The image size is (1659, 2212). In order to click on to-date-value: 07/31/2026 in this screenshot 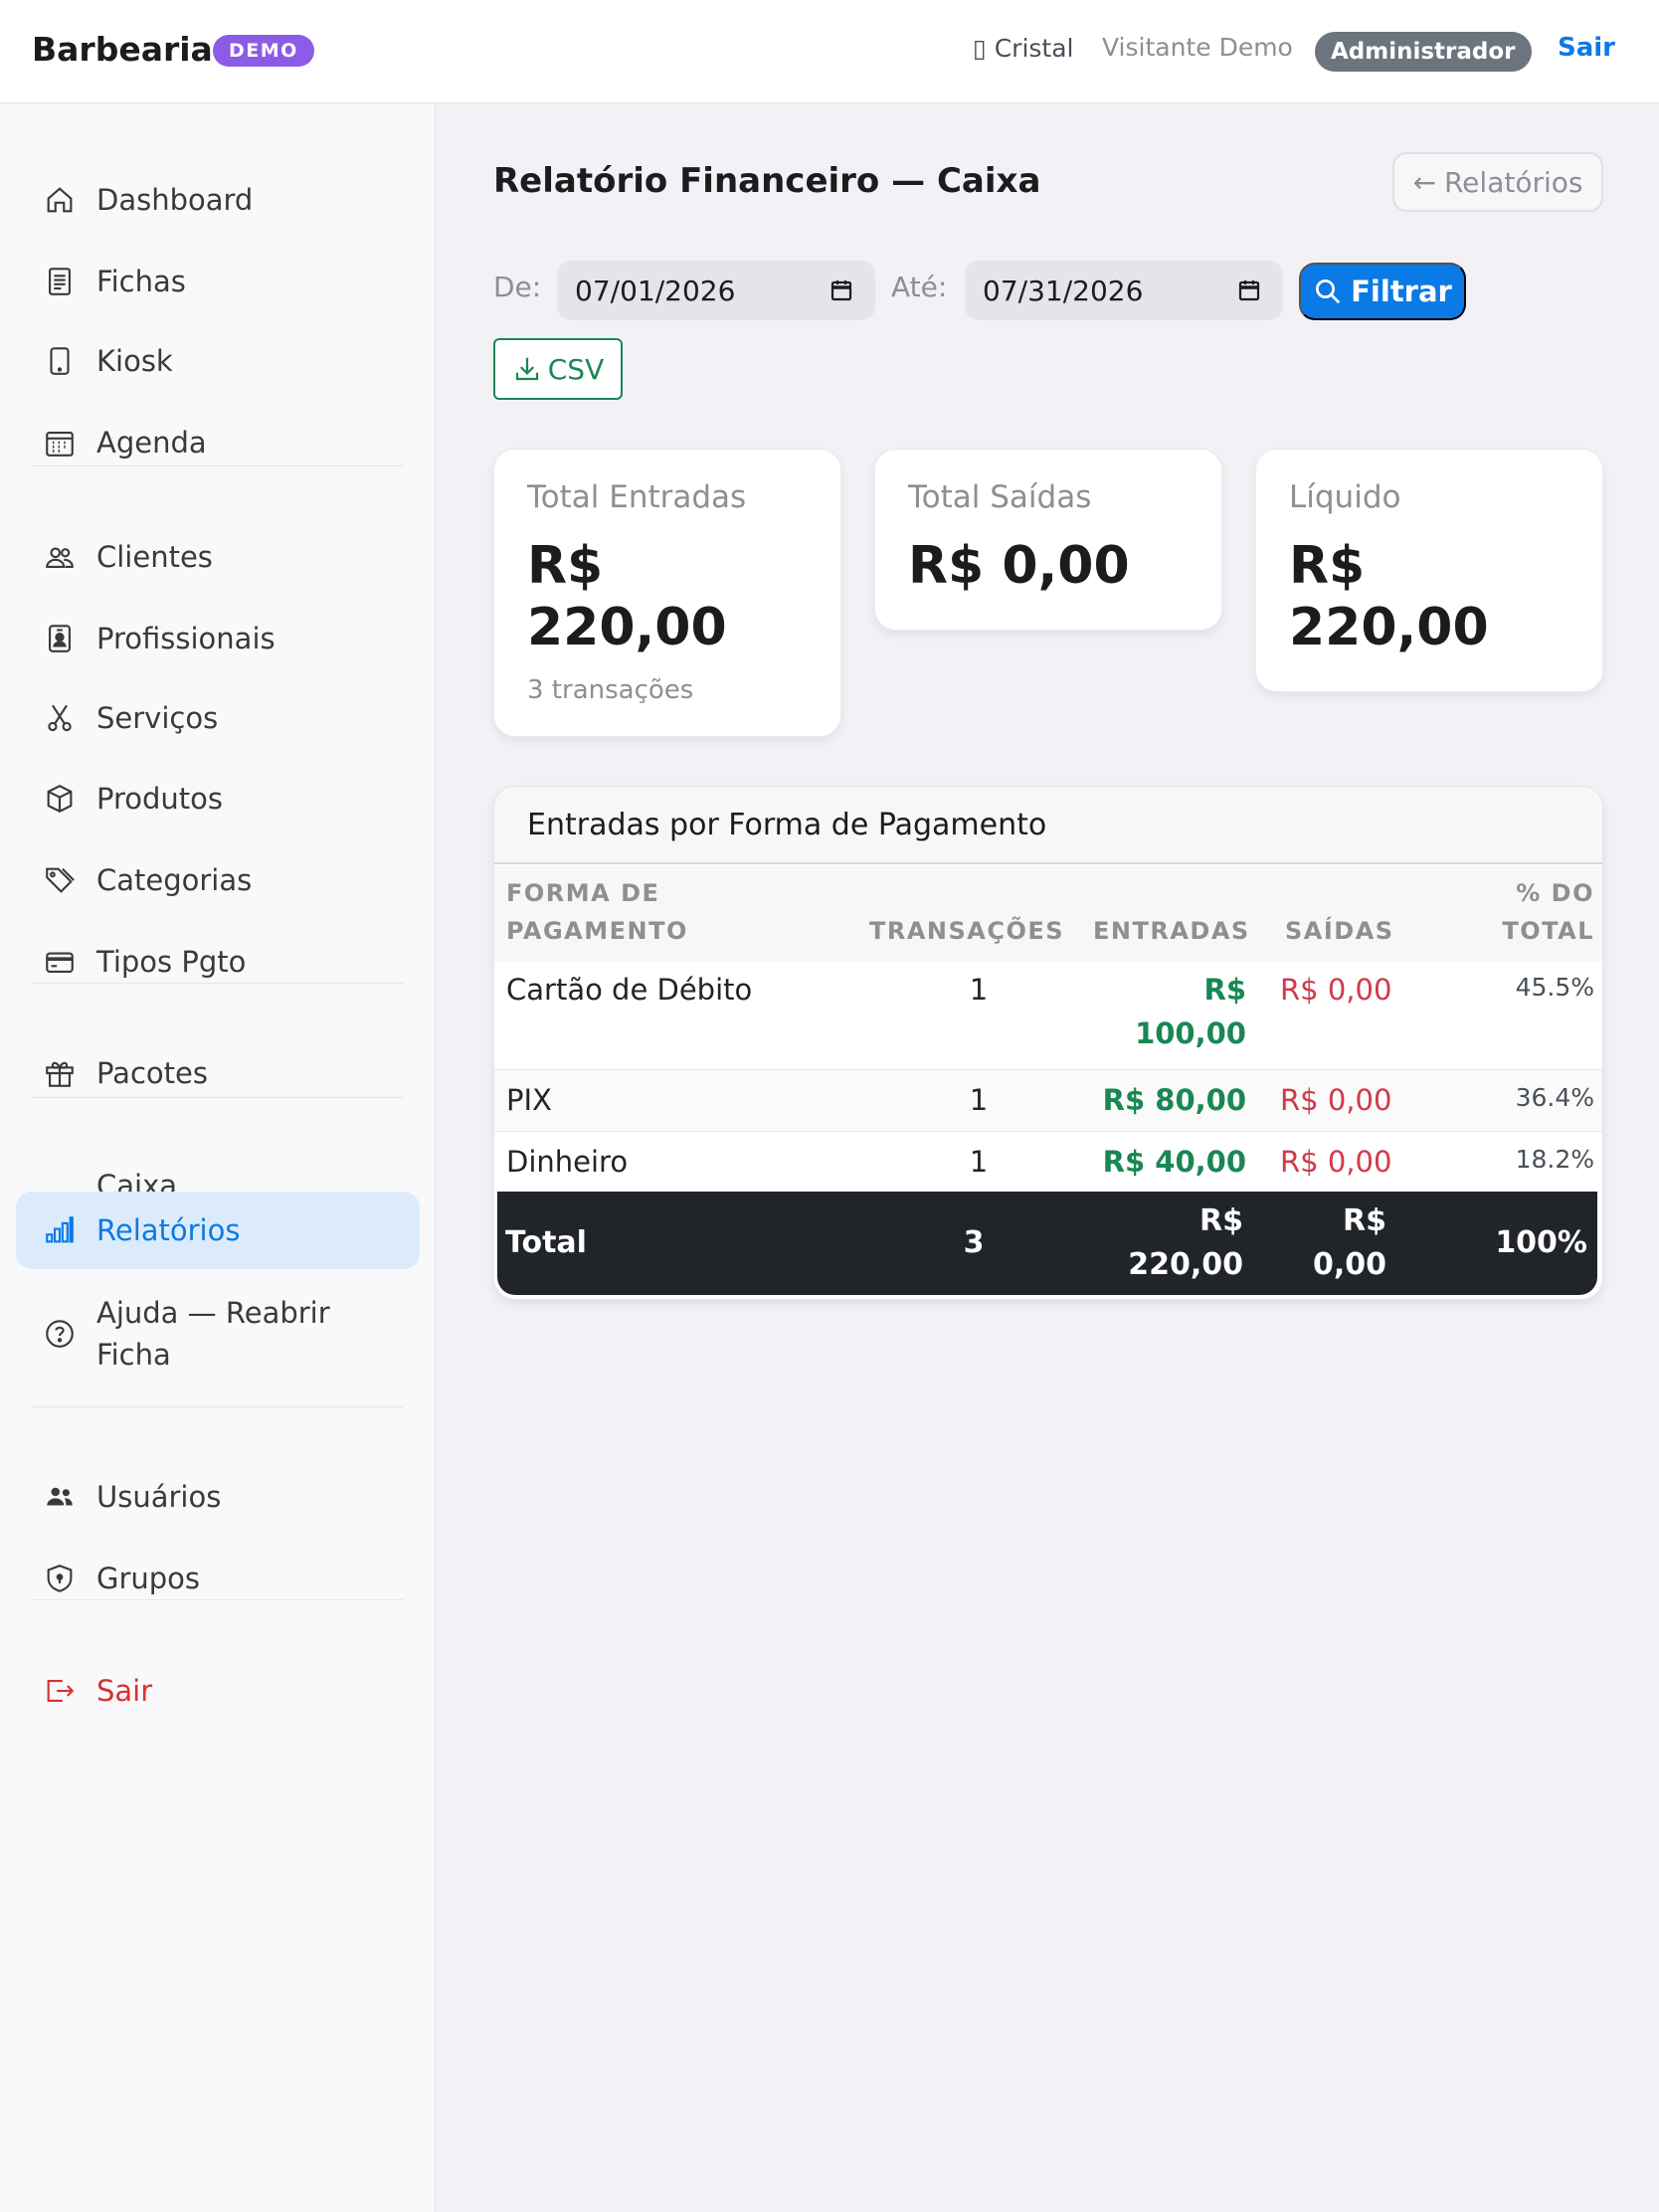, I will do `click(1063, 290)`.